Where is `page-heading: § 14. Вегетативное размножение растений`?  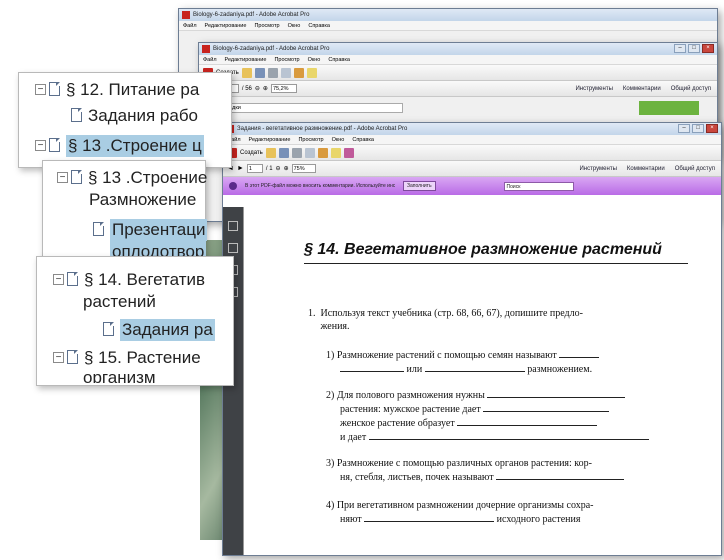 page-heading: § 14. Вегетативное размножение растений is located at coordinates (483, 249).